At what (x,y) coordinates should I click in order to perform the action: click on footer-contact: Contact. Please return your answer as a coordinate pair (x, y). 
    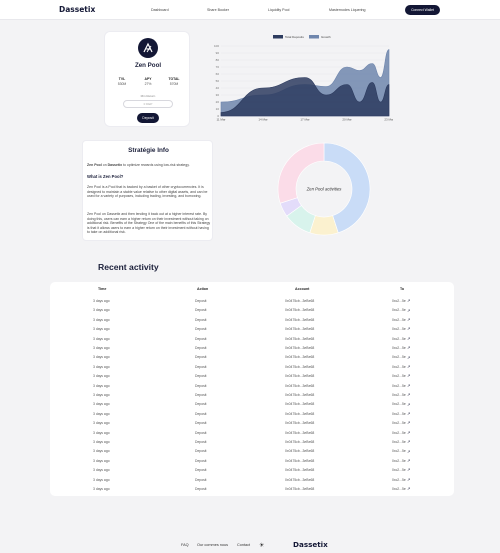
    Looking at the image, I should click on (243, 545).